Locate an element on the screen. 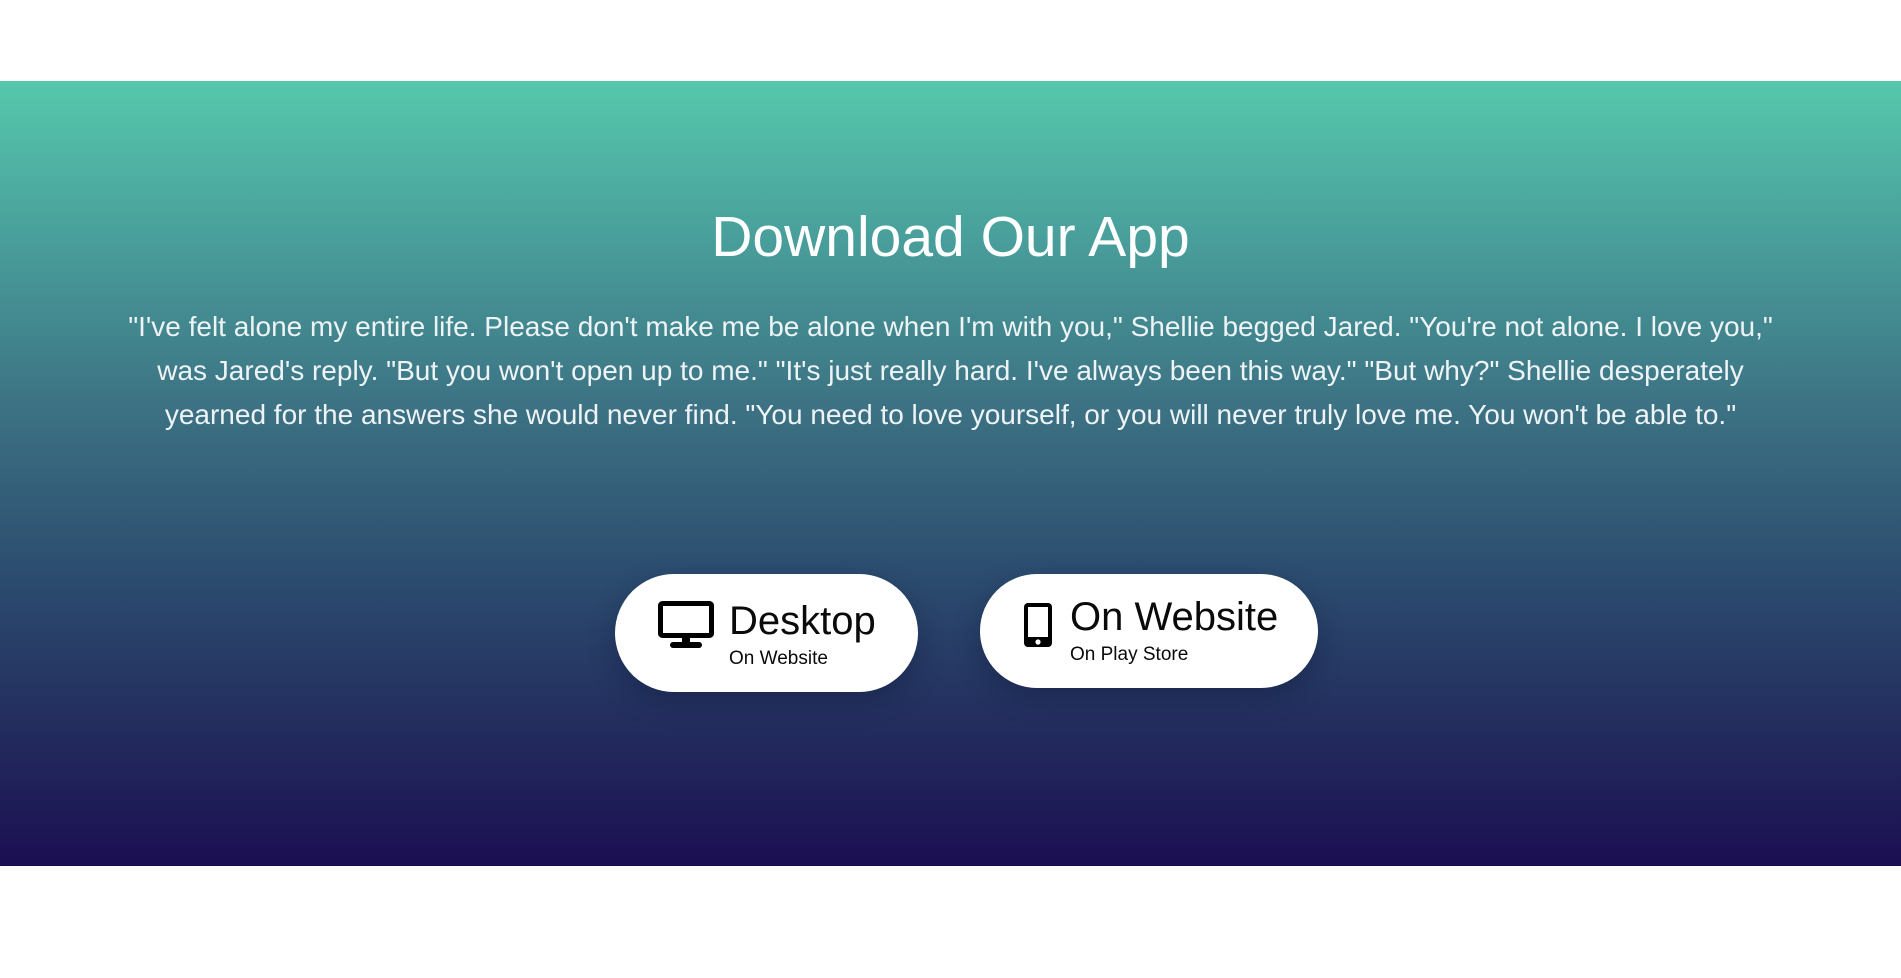 The width and height of the screenshot is (1901, 978). mobile-button-title: On Website is located at coordinates (1174, 617).